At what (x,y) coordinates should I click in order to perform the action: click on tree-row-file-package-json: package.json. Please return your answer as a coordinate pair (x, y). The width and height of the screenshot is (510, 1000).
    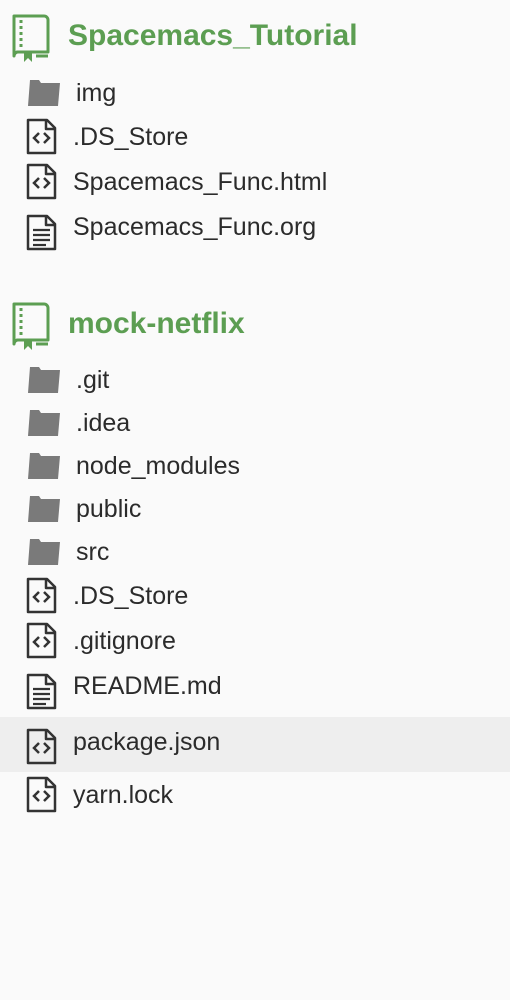
    Looking at the image, I should click on (255, 744).